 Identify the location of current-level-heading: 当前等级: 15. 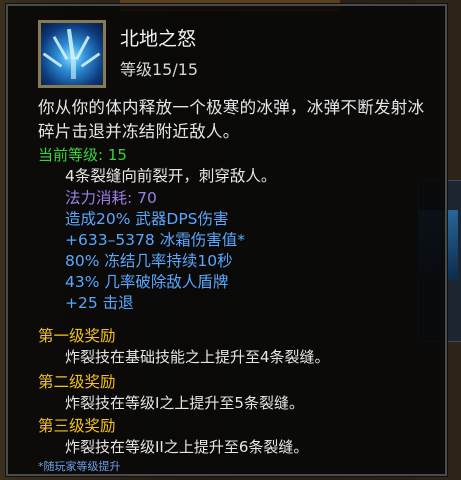
(82, 155).